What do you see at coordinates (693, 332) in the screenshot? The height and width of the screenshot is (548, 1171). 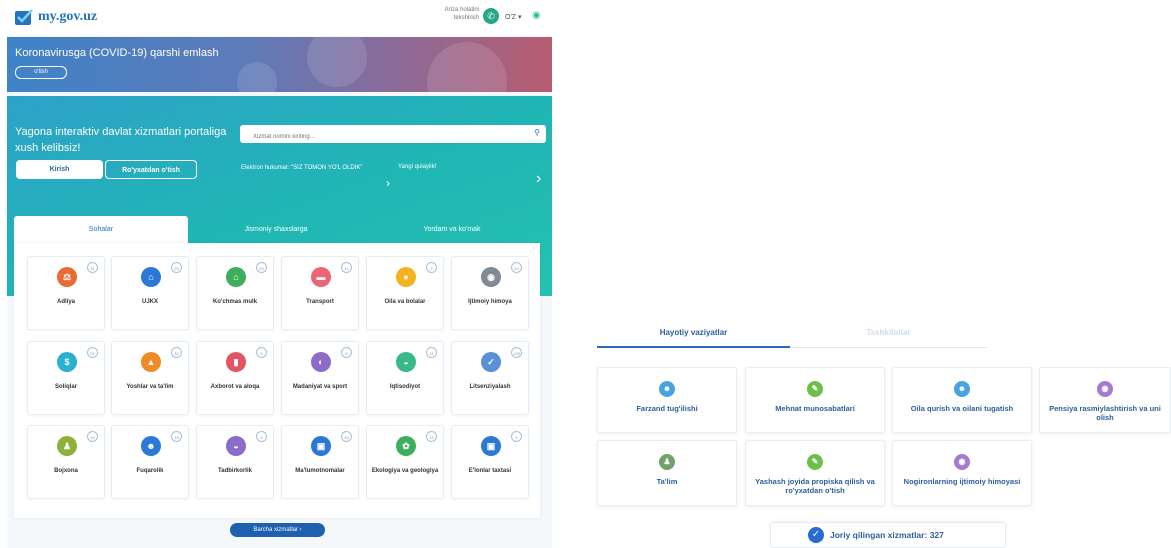 I see `tab-hayotiy-vaziyatlar: Hayotiy vaziyatlar` at bounding box center [693, 332].